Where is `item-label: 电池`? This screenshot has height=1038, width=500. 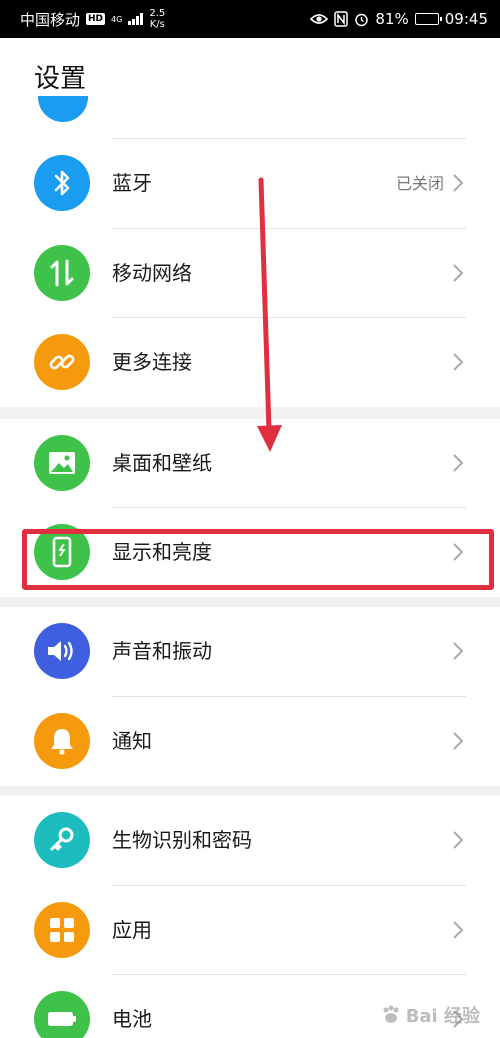 item-label: 电池 is located at coordinates (132, 1019).